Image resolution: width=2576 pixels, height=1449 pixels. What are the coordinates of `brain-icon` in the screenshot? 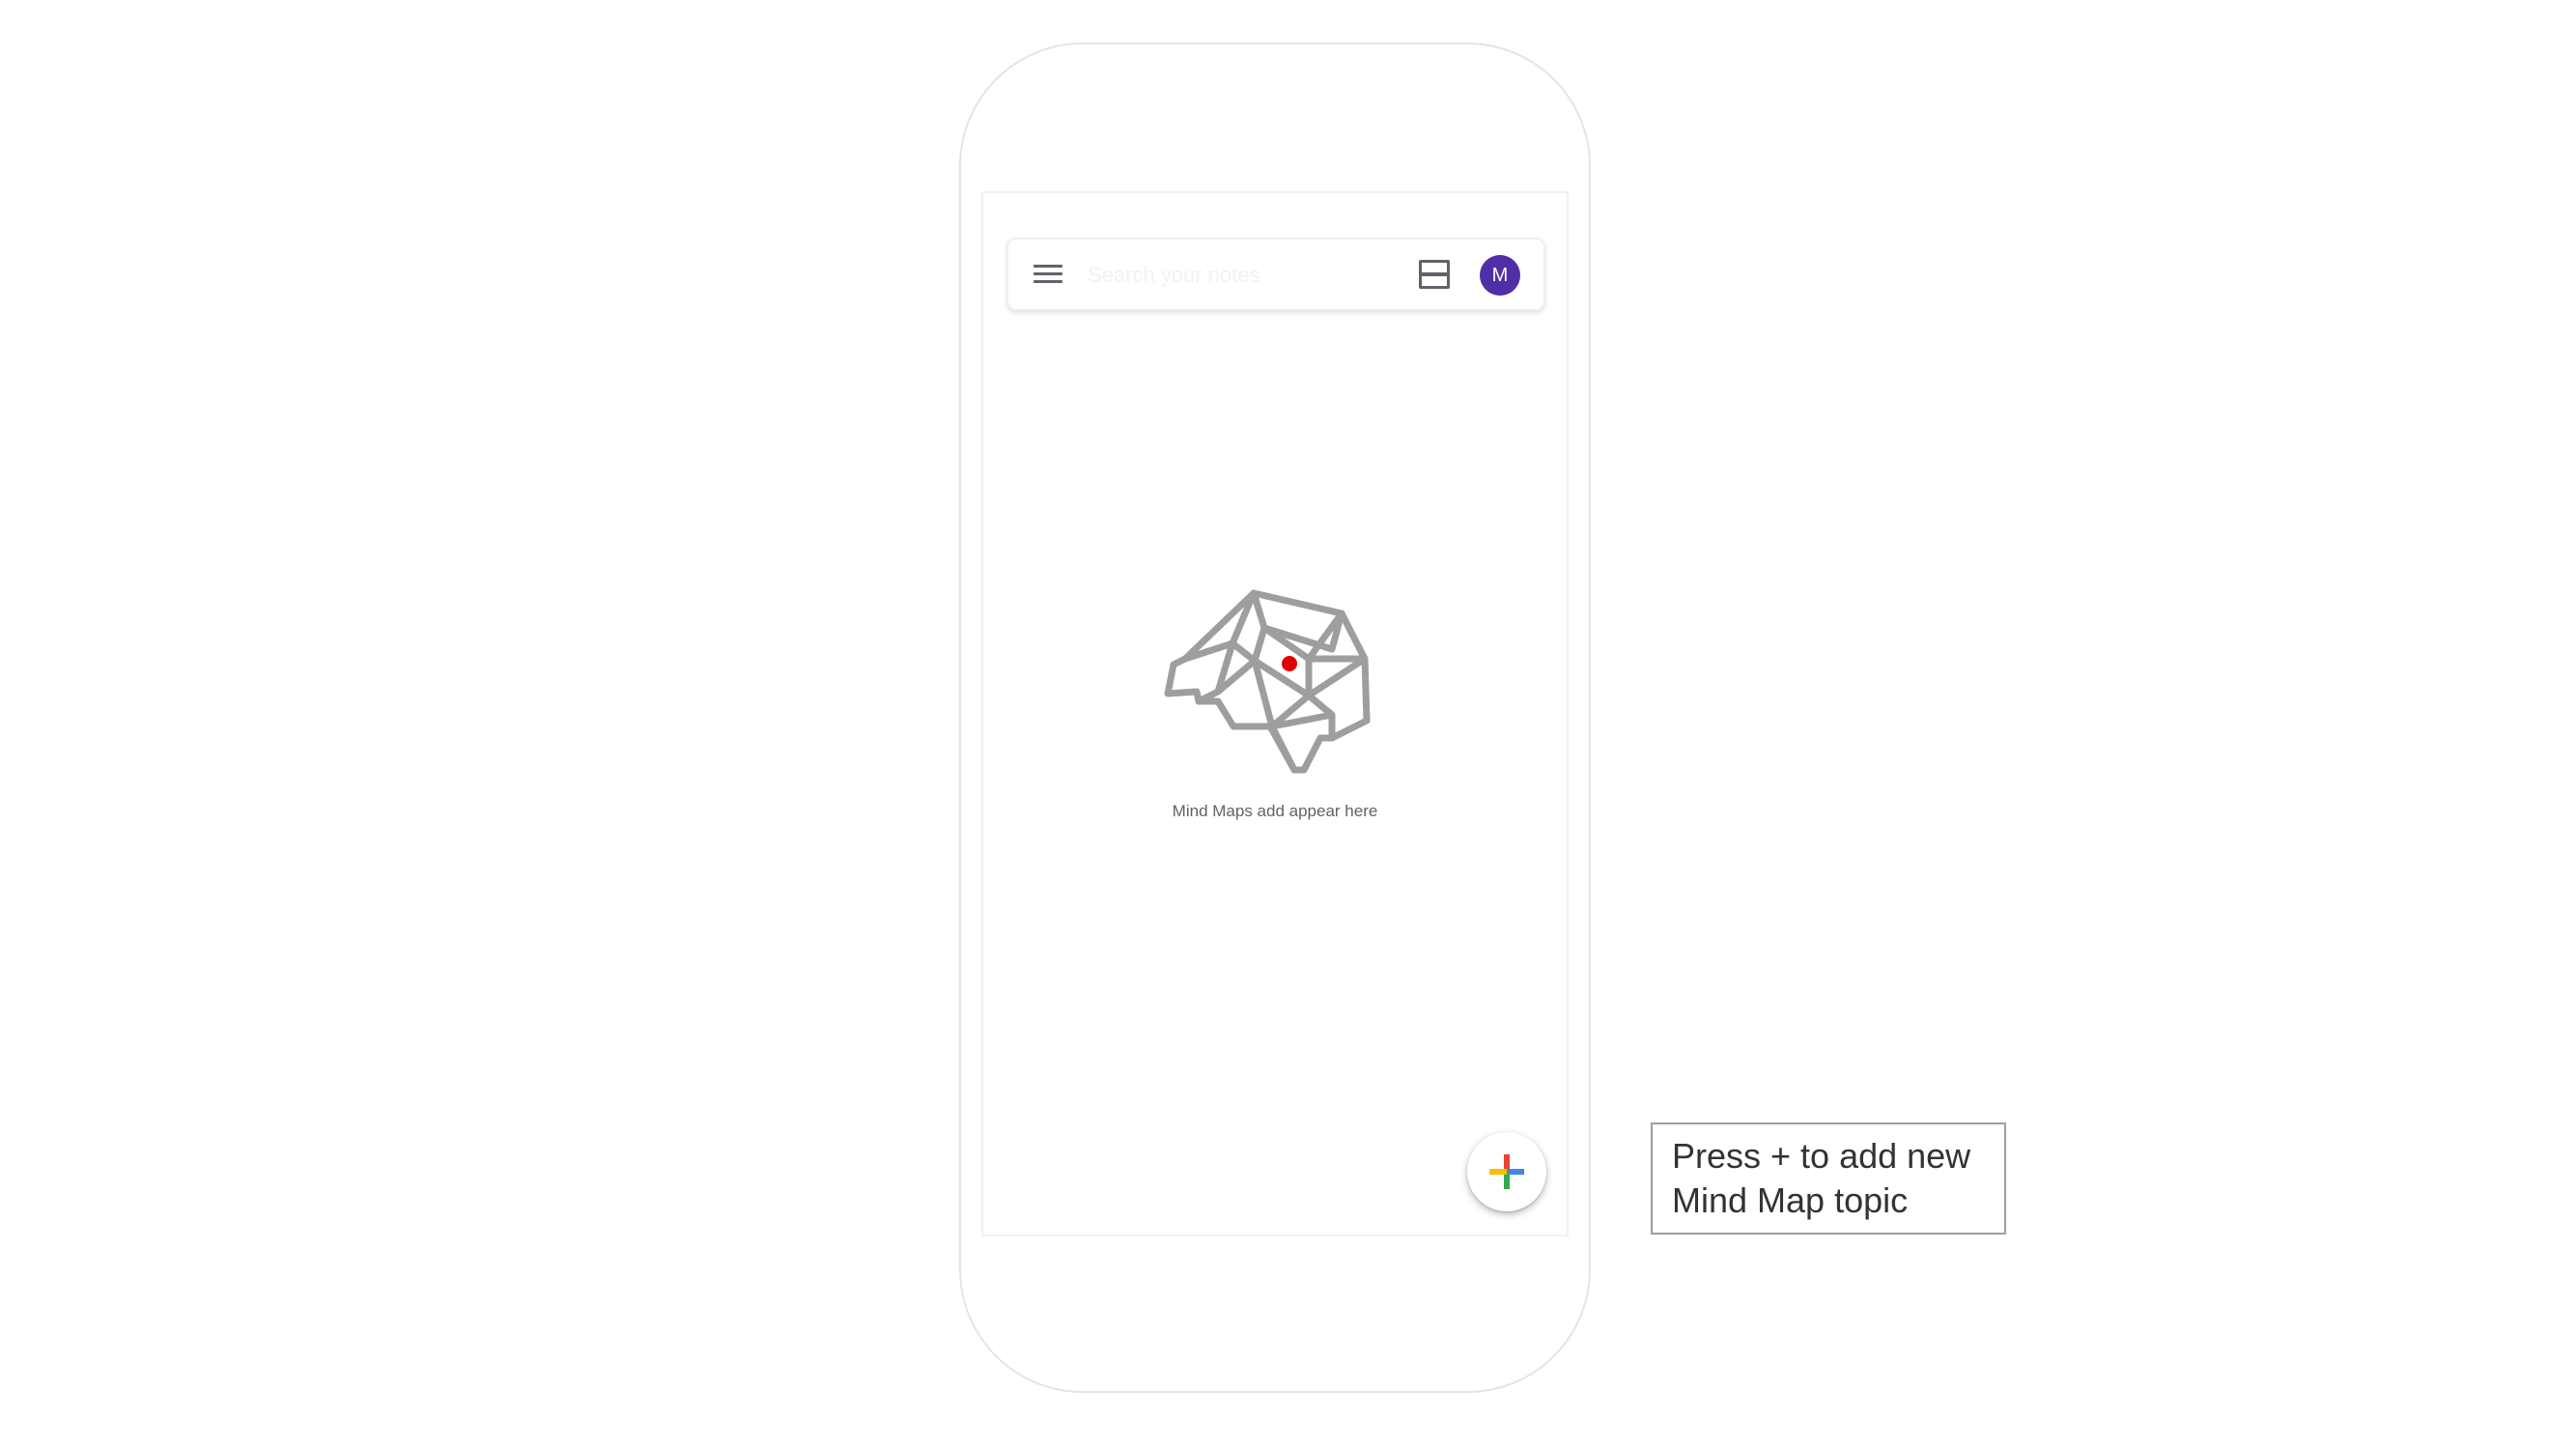 It's located at (1267, 681).